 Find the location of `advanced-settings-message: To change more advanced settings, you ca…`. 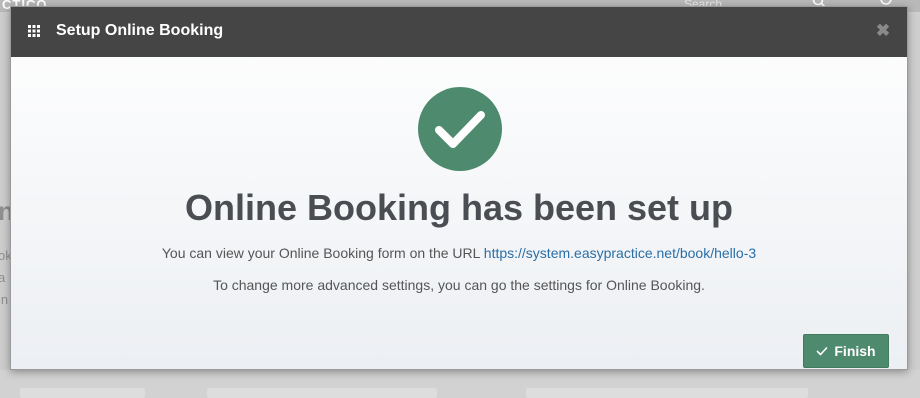

advanced-settings-message: To change more advanced settings, you ca… is located at coordinates (459, 285).